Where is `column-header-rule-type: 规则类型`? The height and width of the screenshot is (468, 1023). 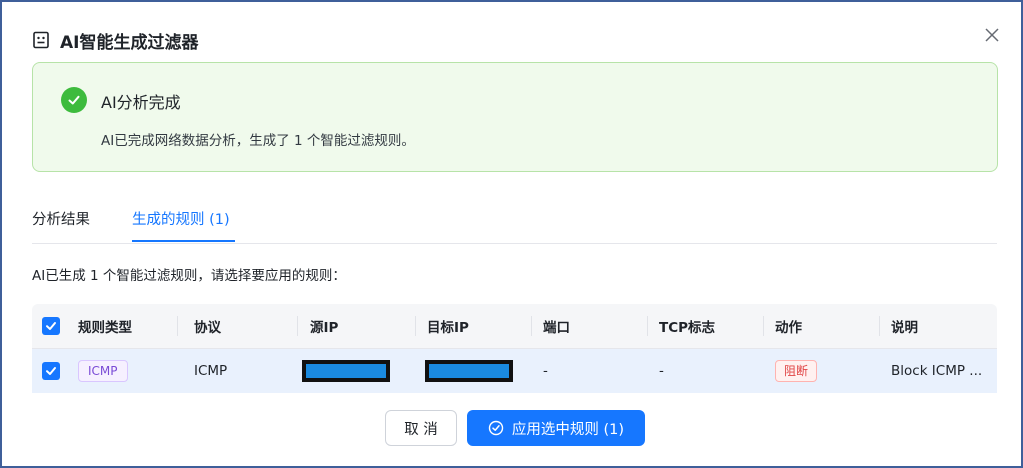
column-header-rule-type: 规则类型 is located at coordinates (105, 328).